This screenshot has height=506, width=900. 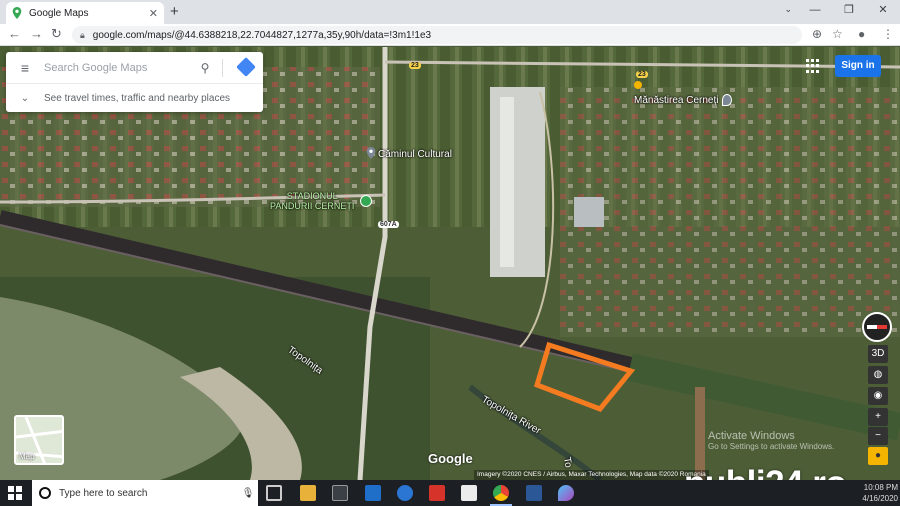 I want to click on activate-sub: Go to Settings to activate Windows., so click(x=771, y=446).